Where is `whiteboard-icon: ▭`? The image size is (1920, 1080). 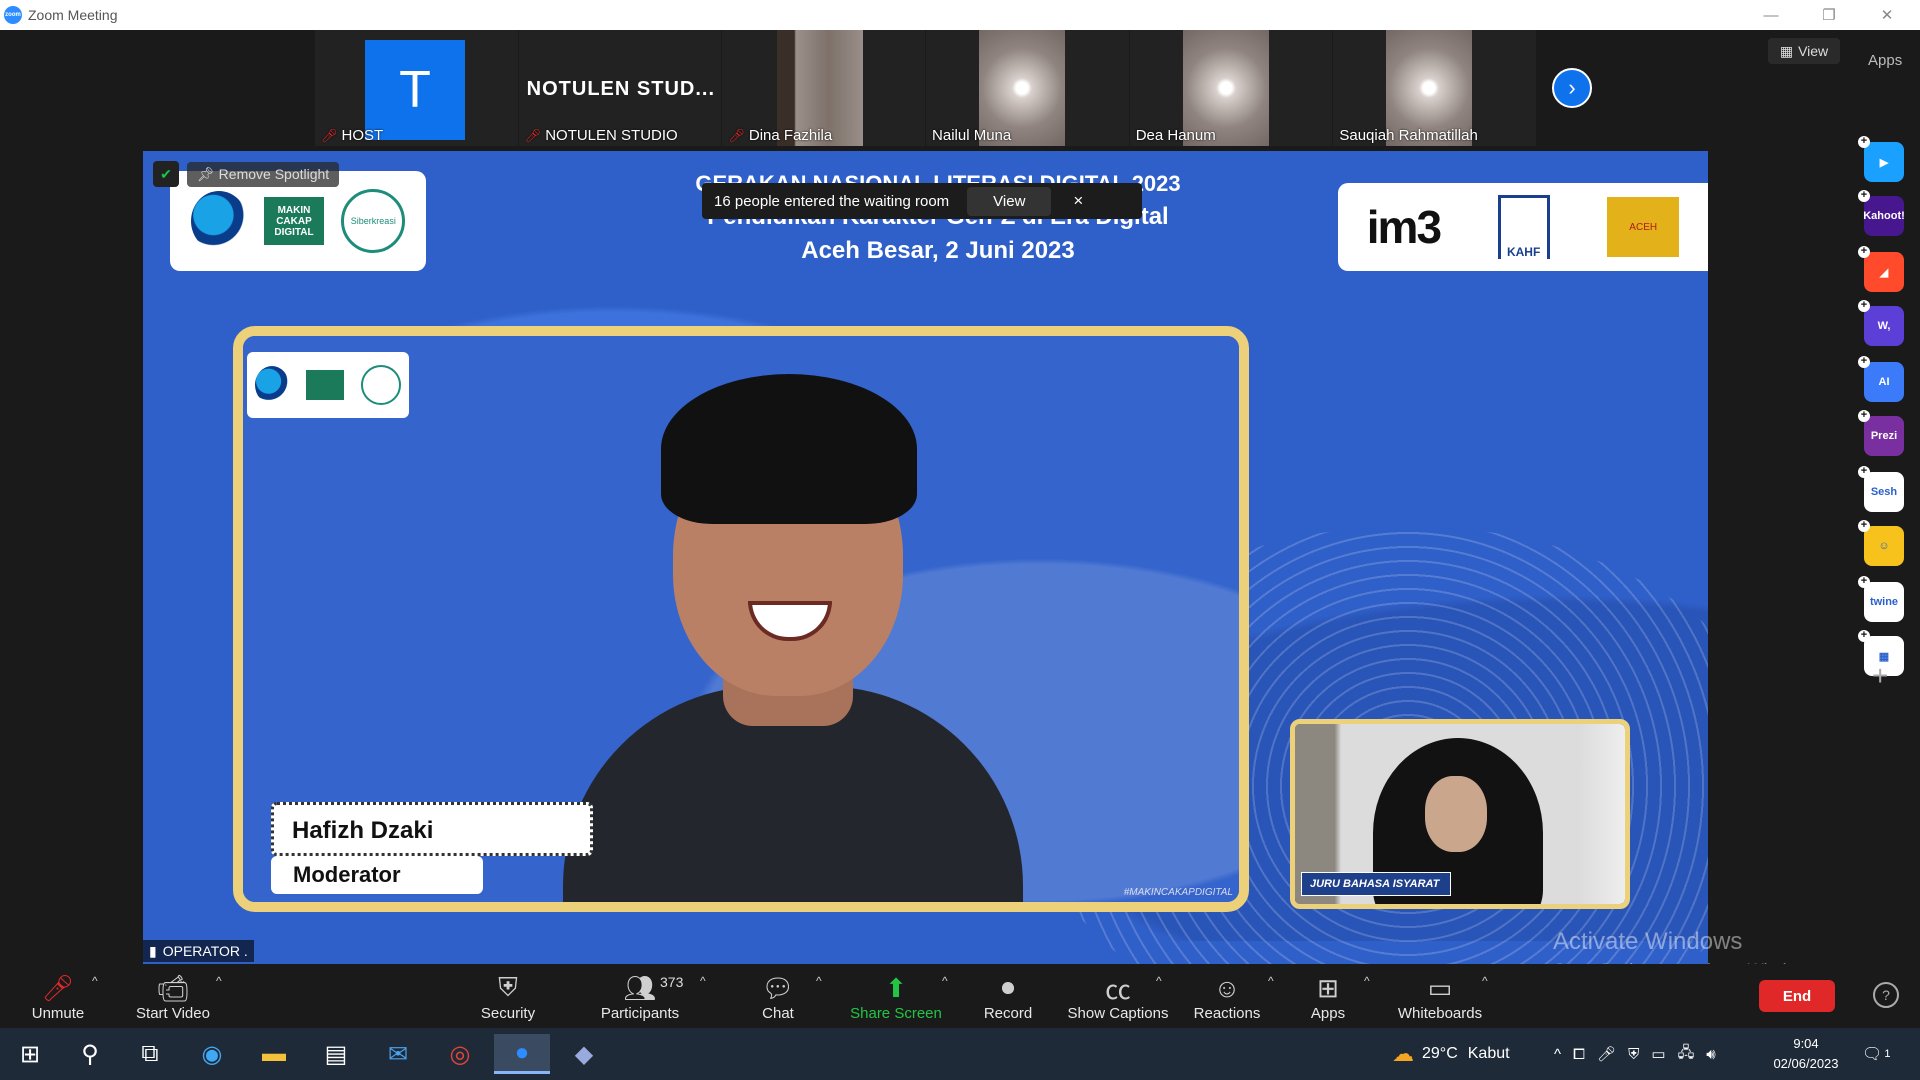
whiteboard-icon: ▭ is located at coordinates (1440, 987).